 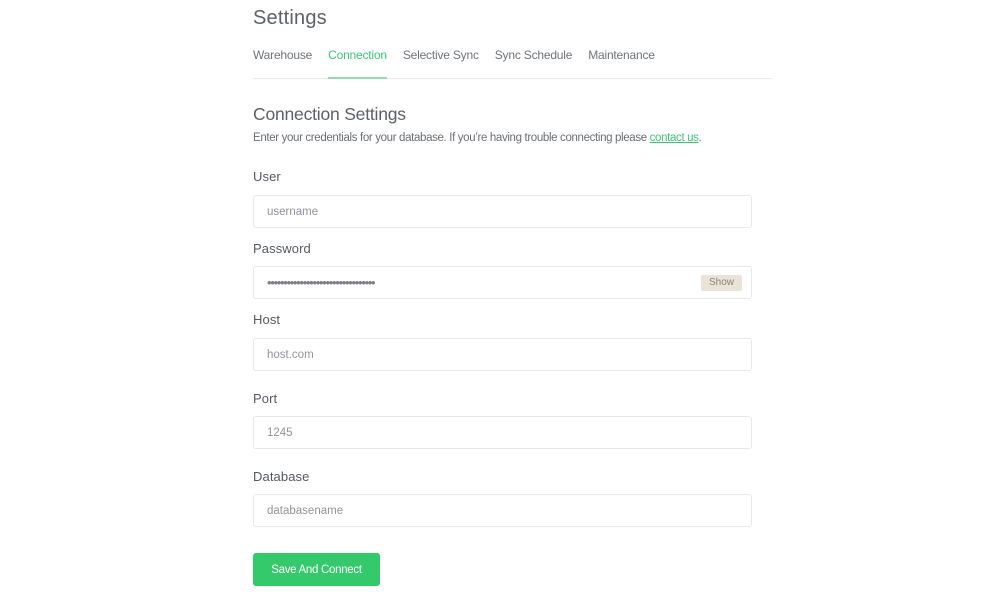 I want to click on user-input, so click(x=502, y=211).